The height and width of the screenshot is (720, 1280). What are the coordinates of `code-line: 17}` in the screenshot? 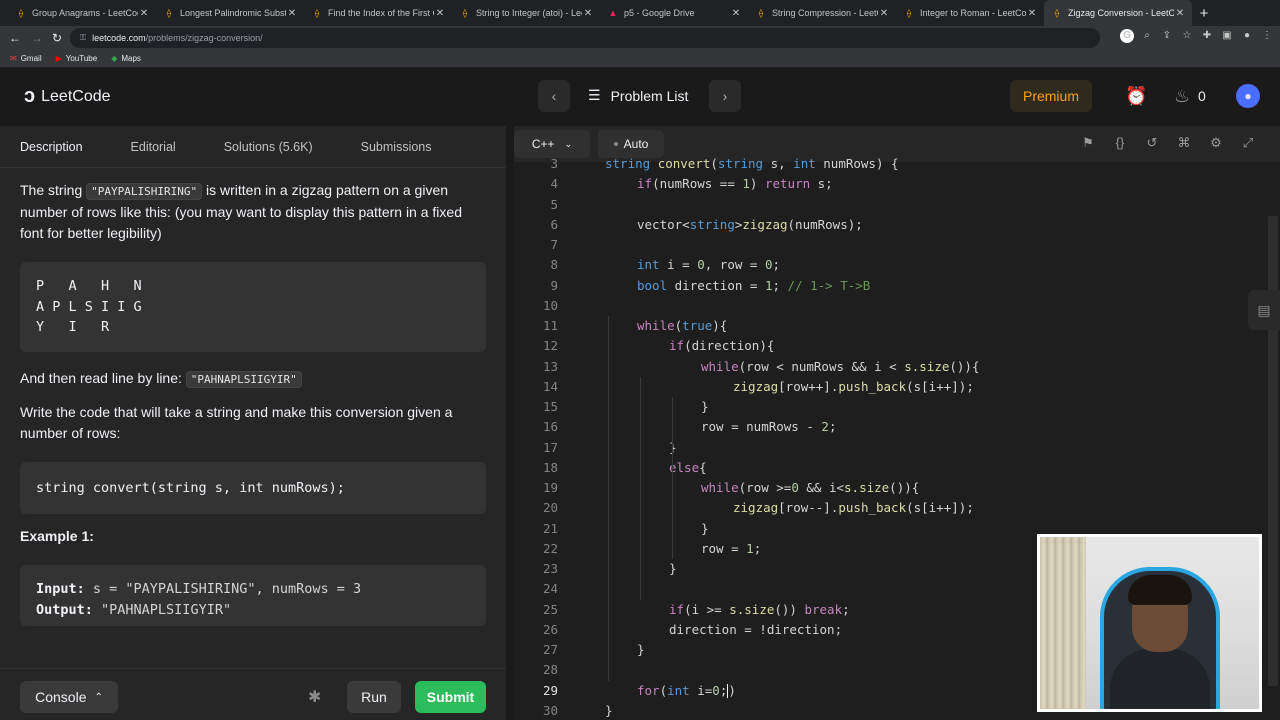 It's located at (897, 448).